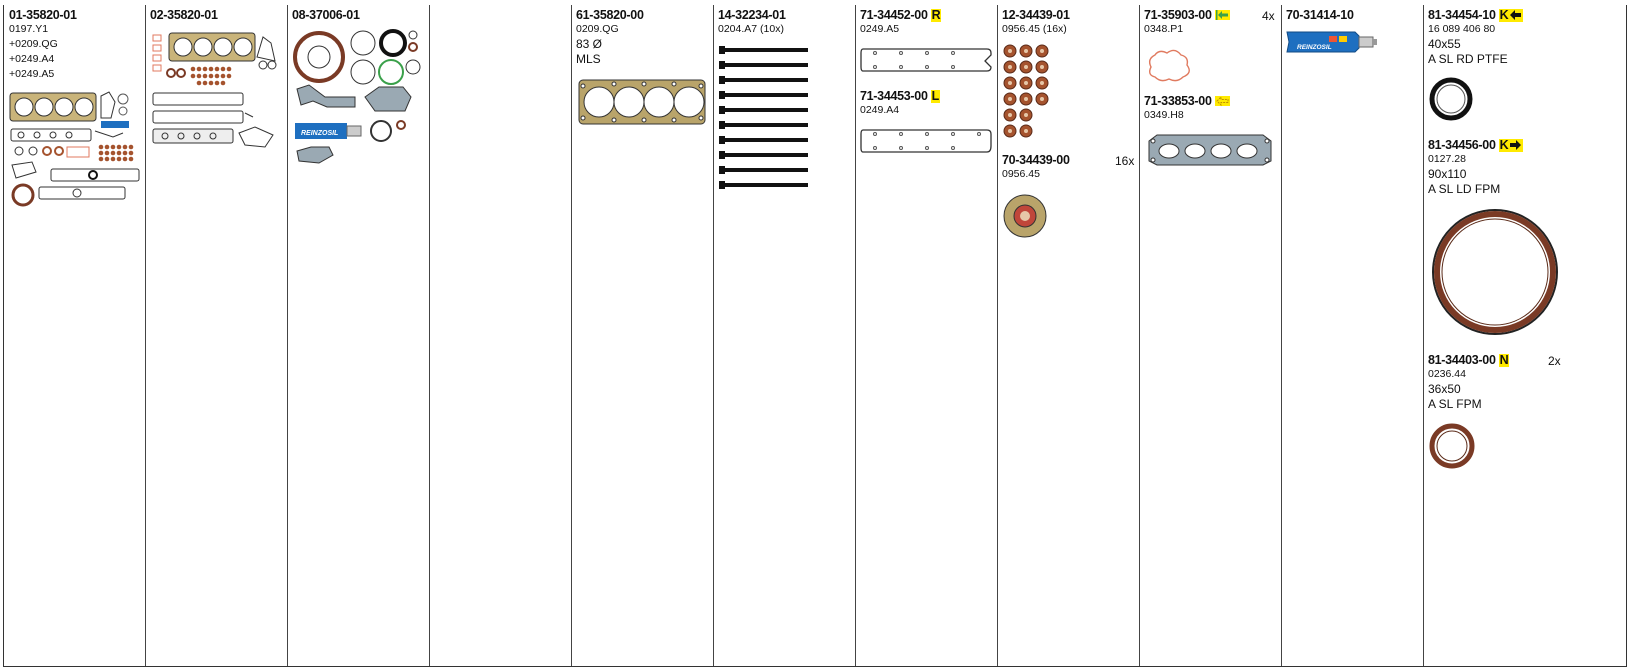 The width and height of the screenshot is (1629, 669). Describe the element at coordinates (1444, 389) in the screenshot. I see `spec-dimensions: 36x50` at that location.